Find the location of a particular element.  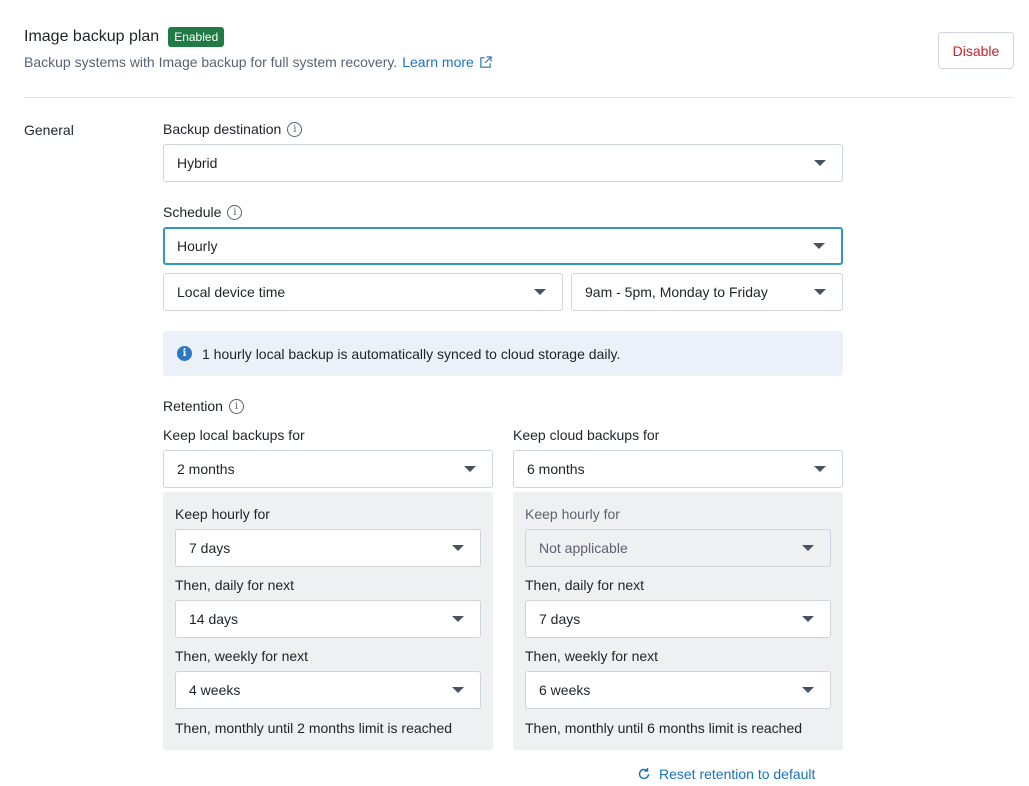

status-badge: Enabled is located at coordinates (196, 37).